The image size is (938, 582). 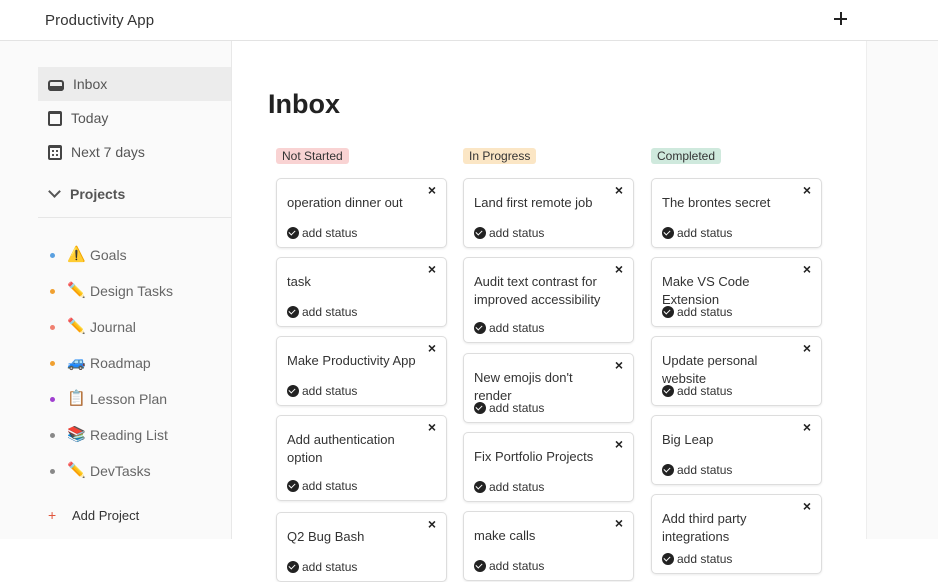 What do you see at coordinates (345, 202) in the screenshot?
I see `task-title: operation dinner out` at bounding box center [345, 202].